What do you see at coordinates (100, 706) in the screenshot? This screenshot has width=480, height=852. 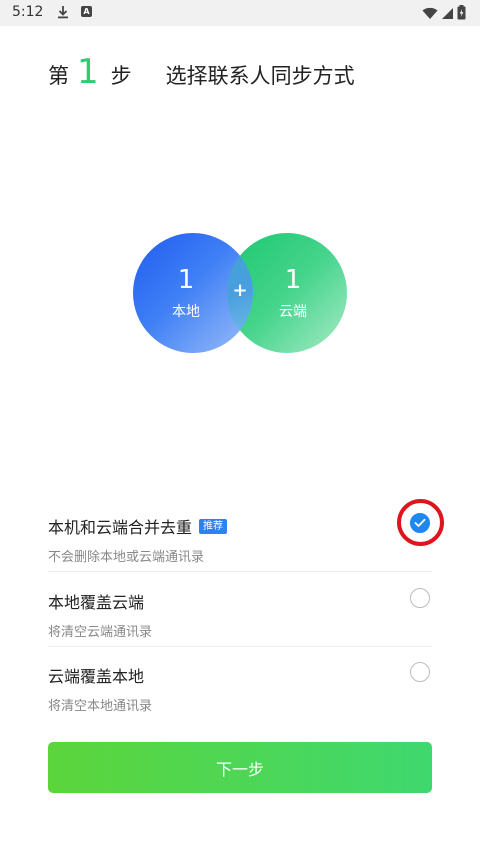 I see `option-description: 将清空本地通讯录` at bounding box center [100, 706].